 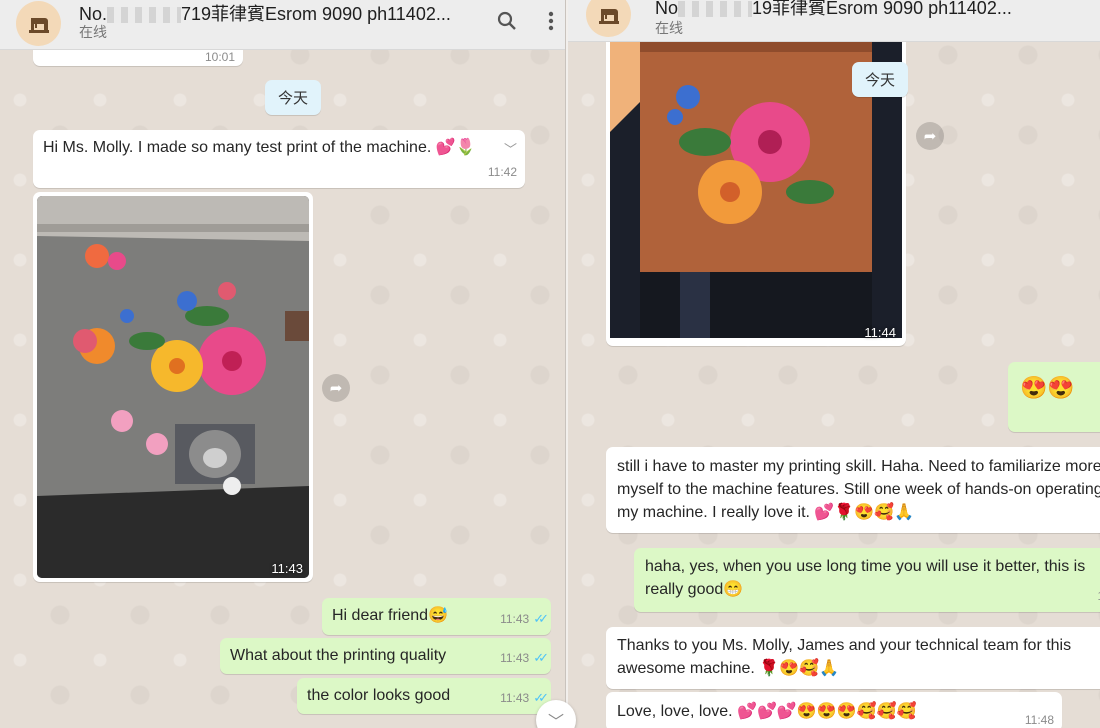 I want to click on more-vertical-icon, so click(x=551, y=21).